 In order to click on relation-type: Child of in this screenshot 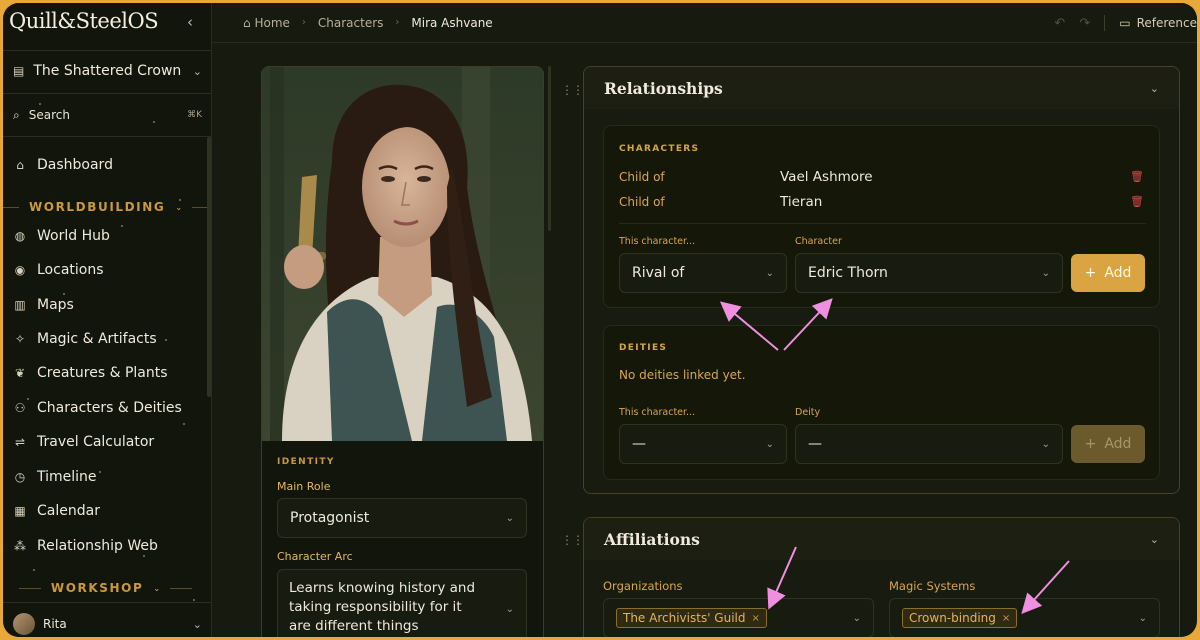, I will do `click(642, 177)`.